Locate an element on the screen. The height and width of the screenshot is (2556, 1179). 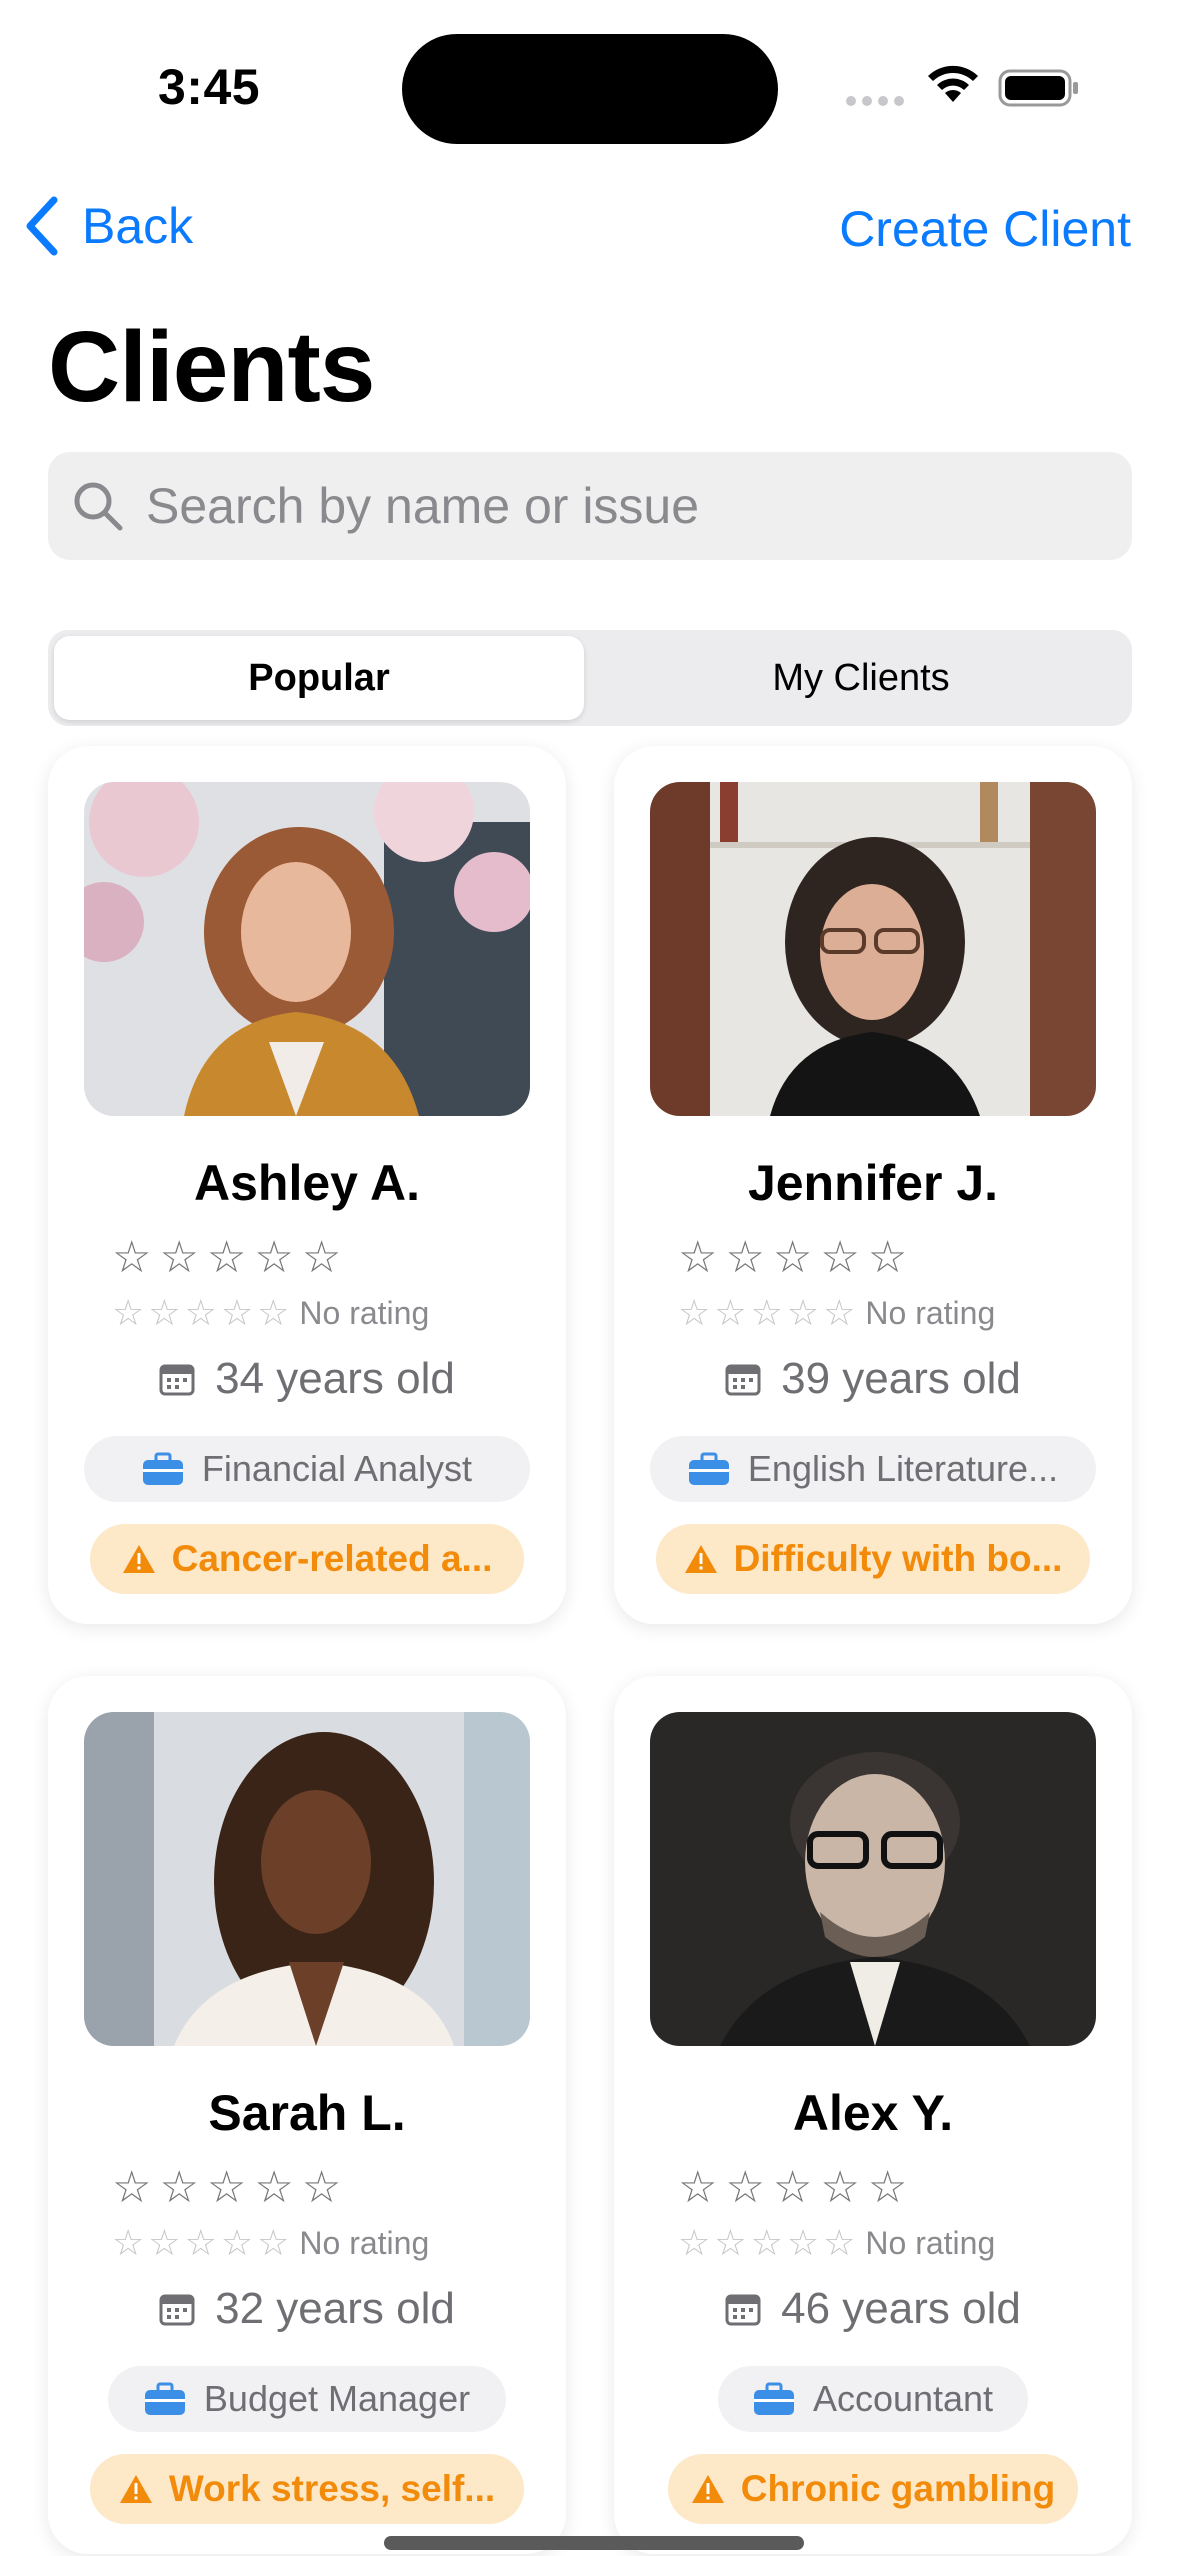
issue-text: Chronic gambling is located at coordinates (898, 2488).